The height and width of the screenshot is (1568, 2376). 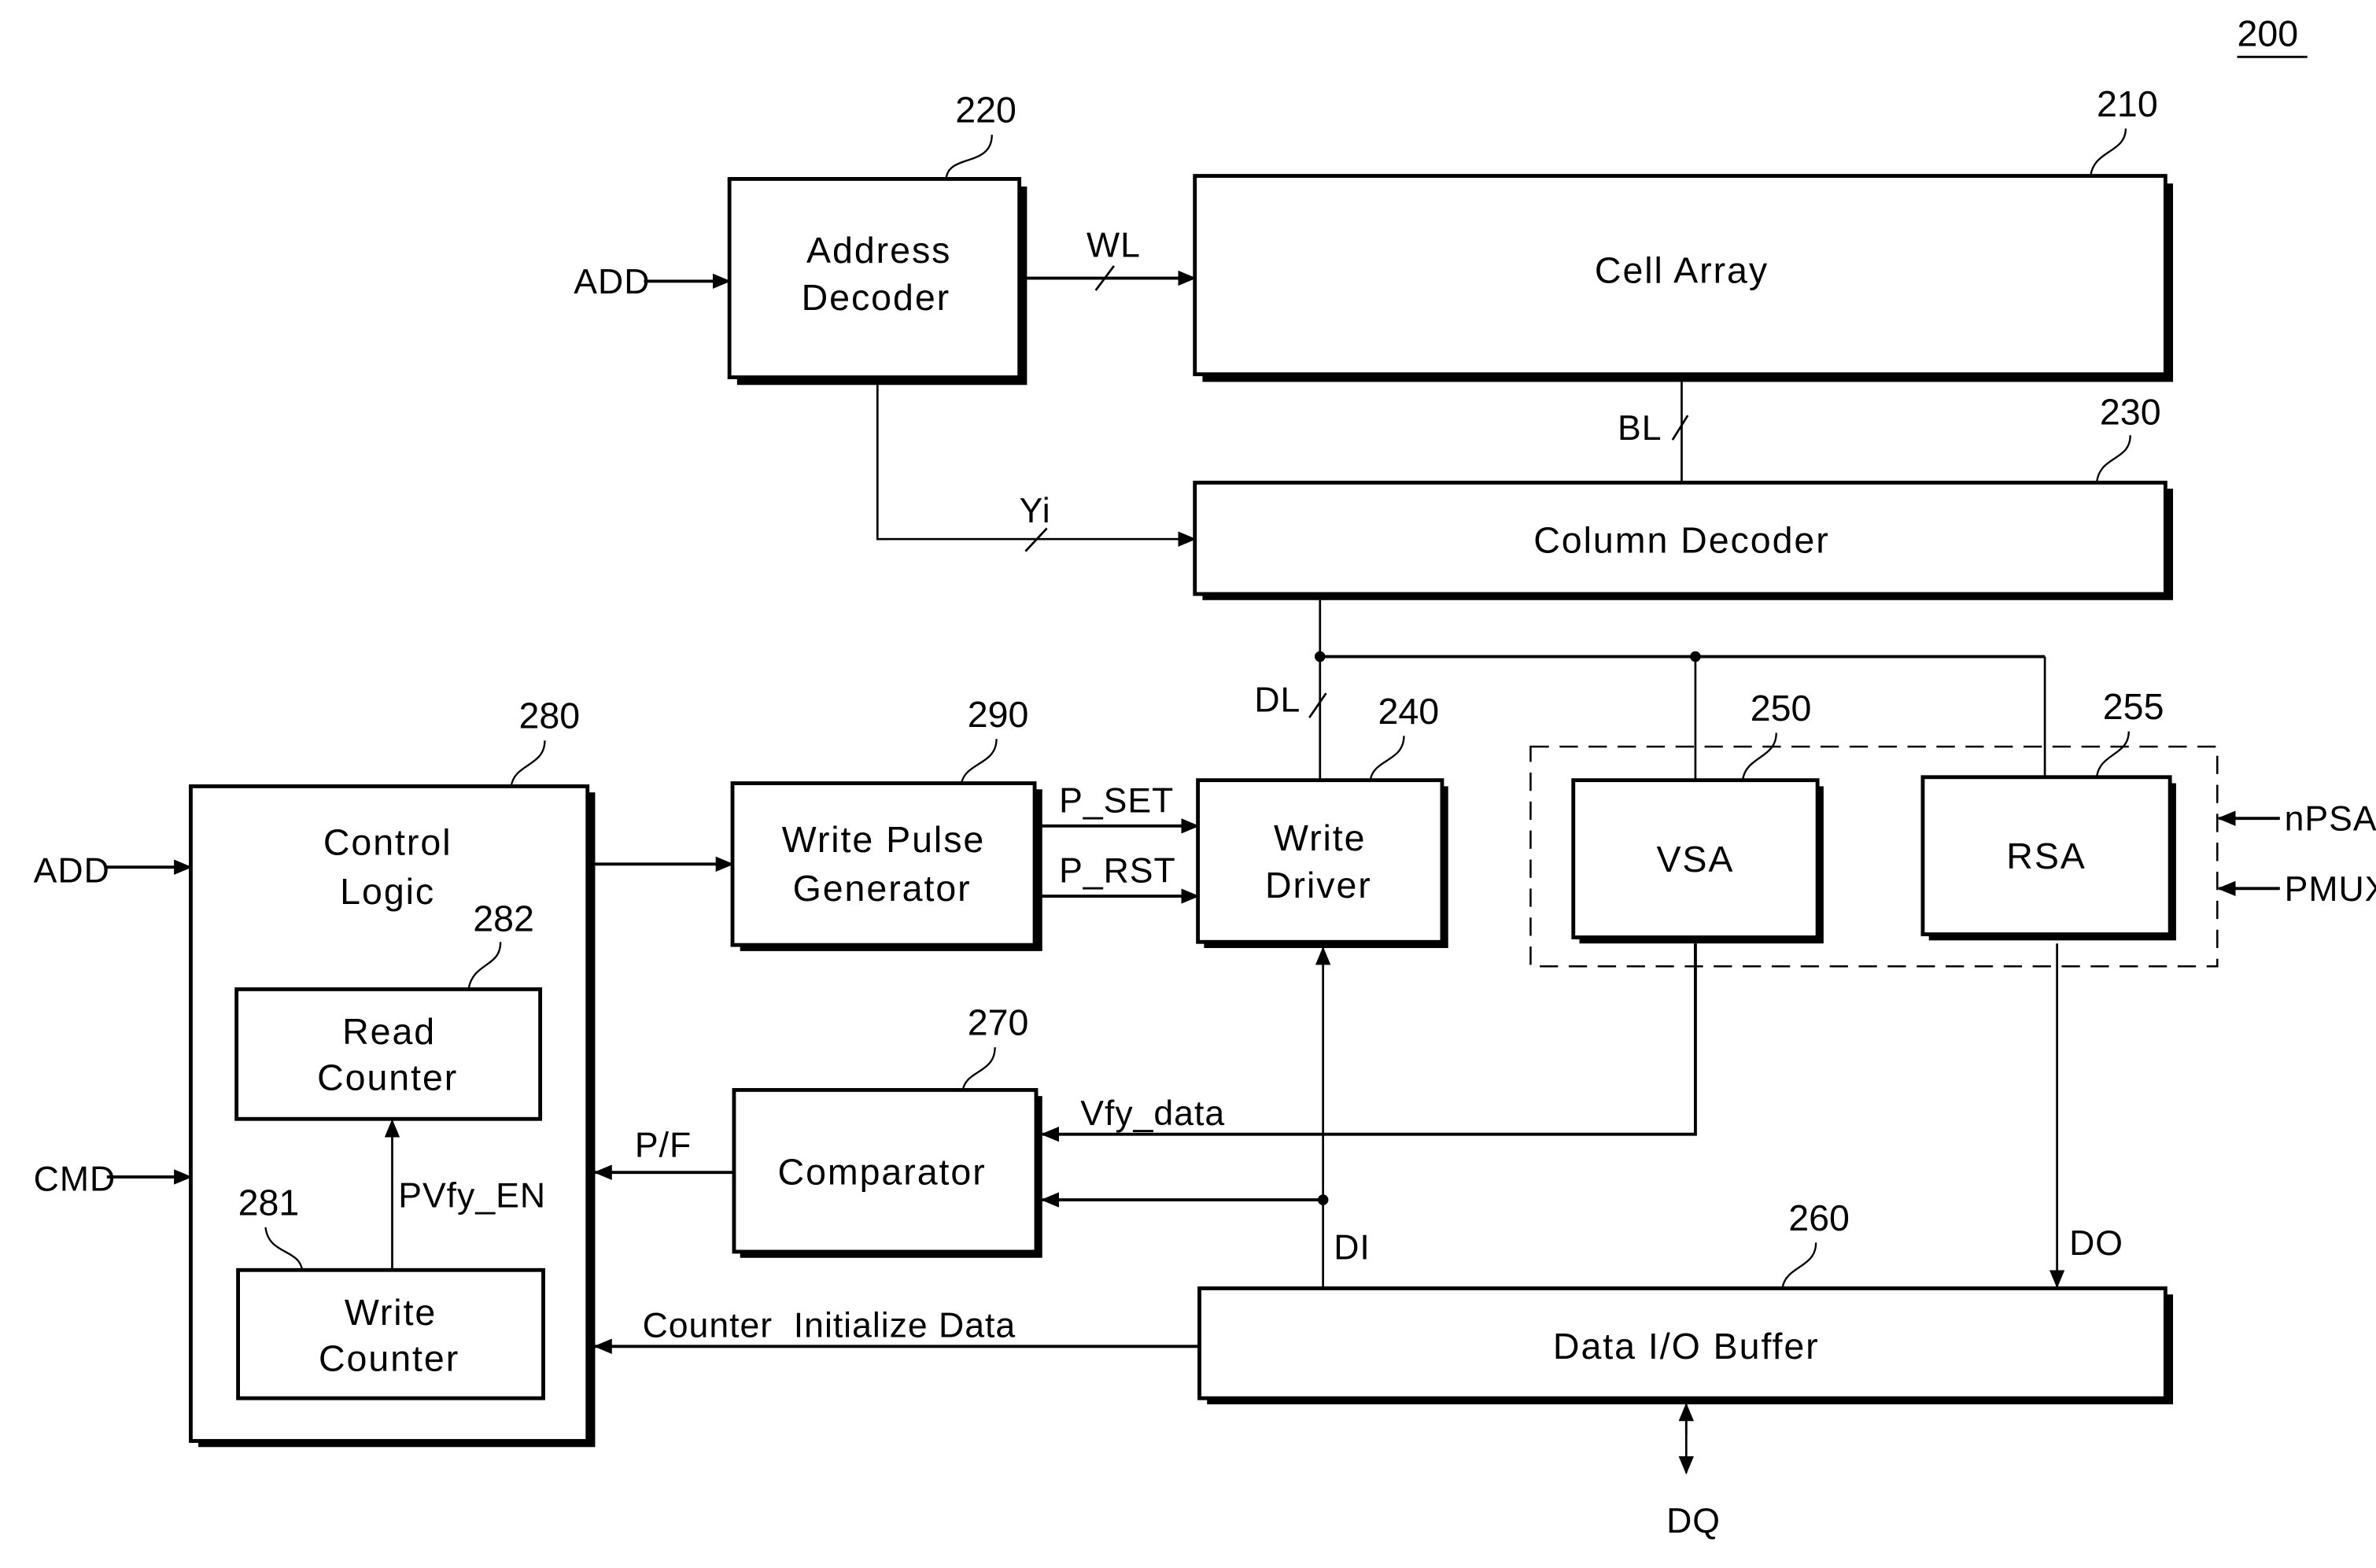 What do you see at coordinates (528, 764) in the screenshot?
I see `control-logic-leader` at bounding box center [528, 764].